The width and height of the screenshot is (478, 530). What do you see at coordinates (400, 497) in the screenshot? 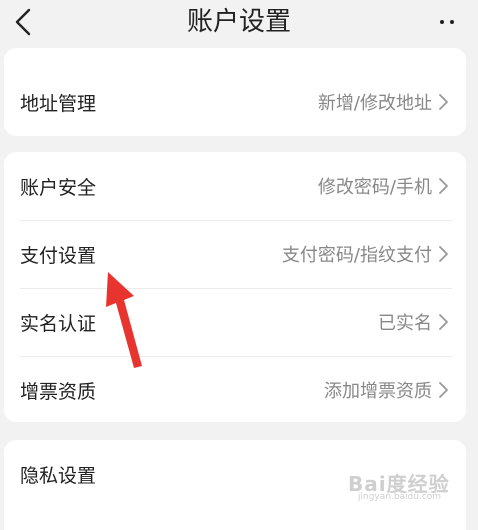
I see `watermark-sub: jingyan.baidu.com` at bounding box center [400, 497].